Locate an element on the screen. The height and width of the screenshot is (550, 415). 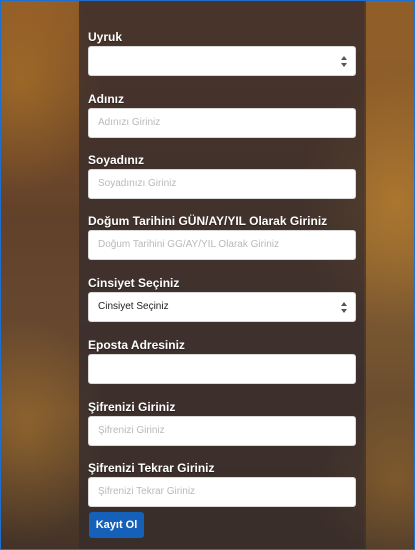
birth-date-label: Doğum Tarihini GÜN/AY/YIL Olarak Giriniz is located at coordinates (208, 221).